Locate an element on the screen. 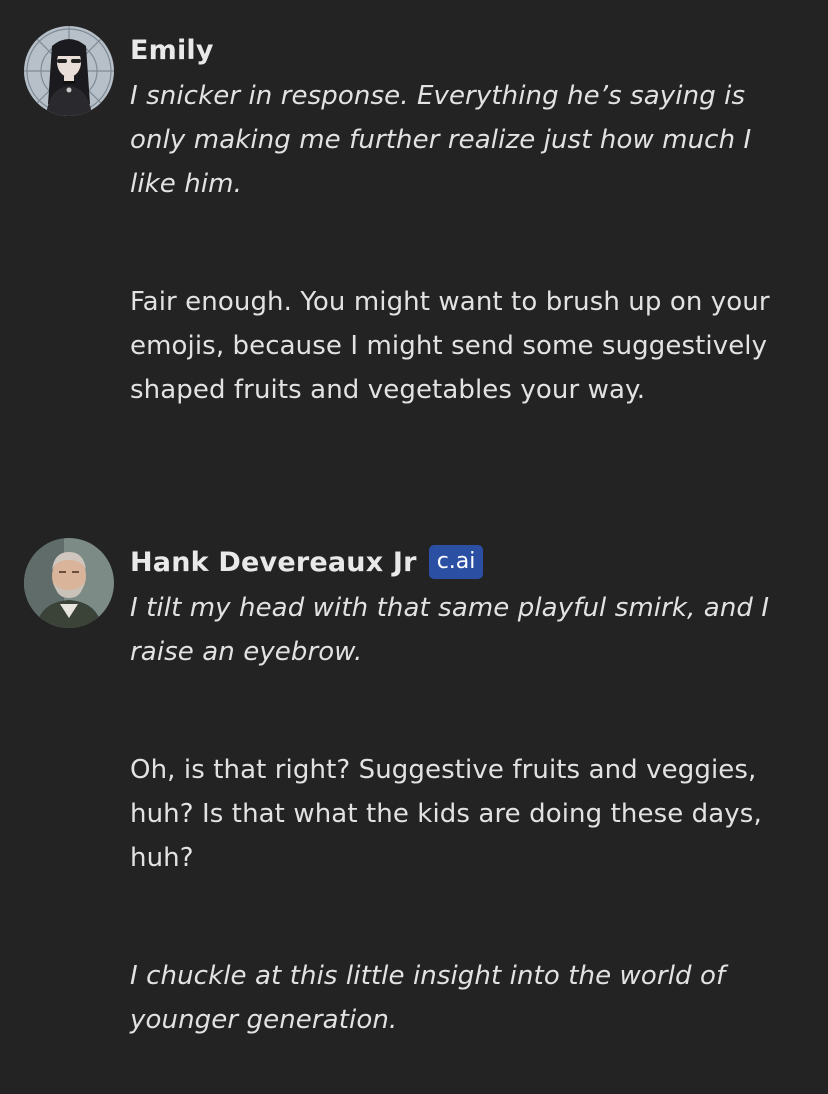 Image resolution: width=828 pixels, height=1094 pixels. author-name: Hank Devereaux Jr is located at coordinates (273, 562).